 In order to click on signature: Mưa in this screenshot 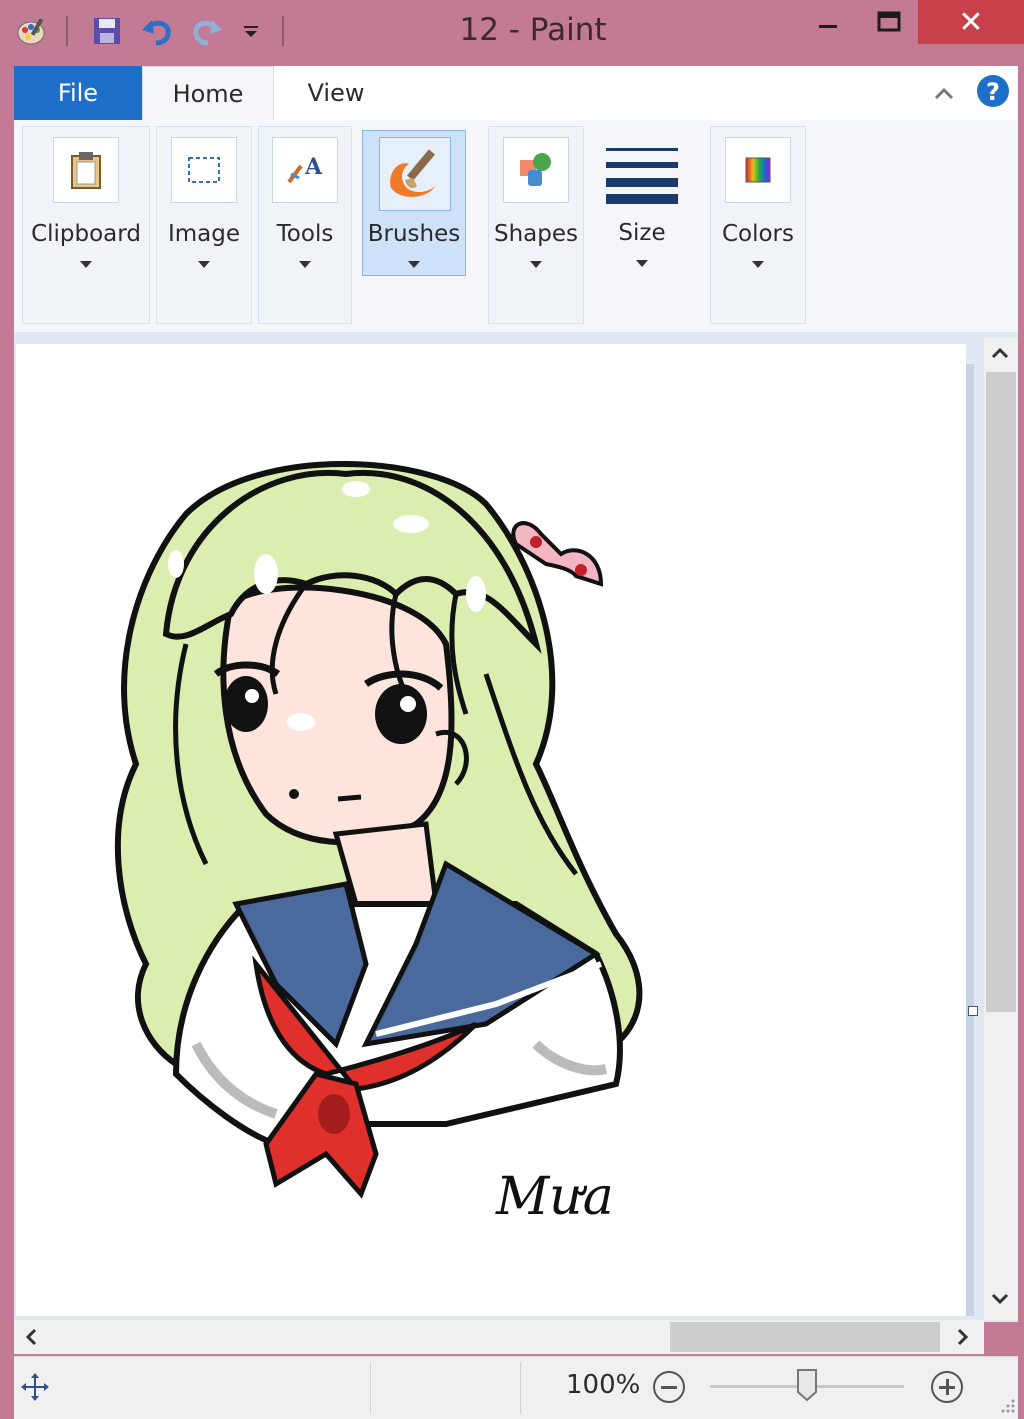, I will do `click(554, 1197)`.